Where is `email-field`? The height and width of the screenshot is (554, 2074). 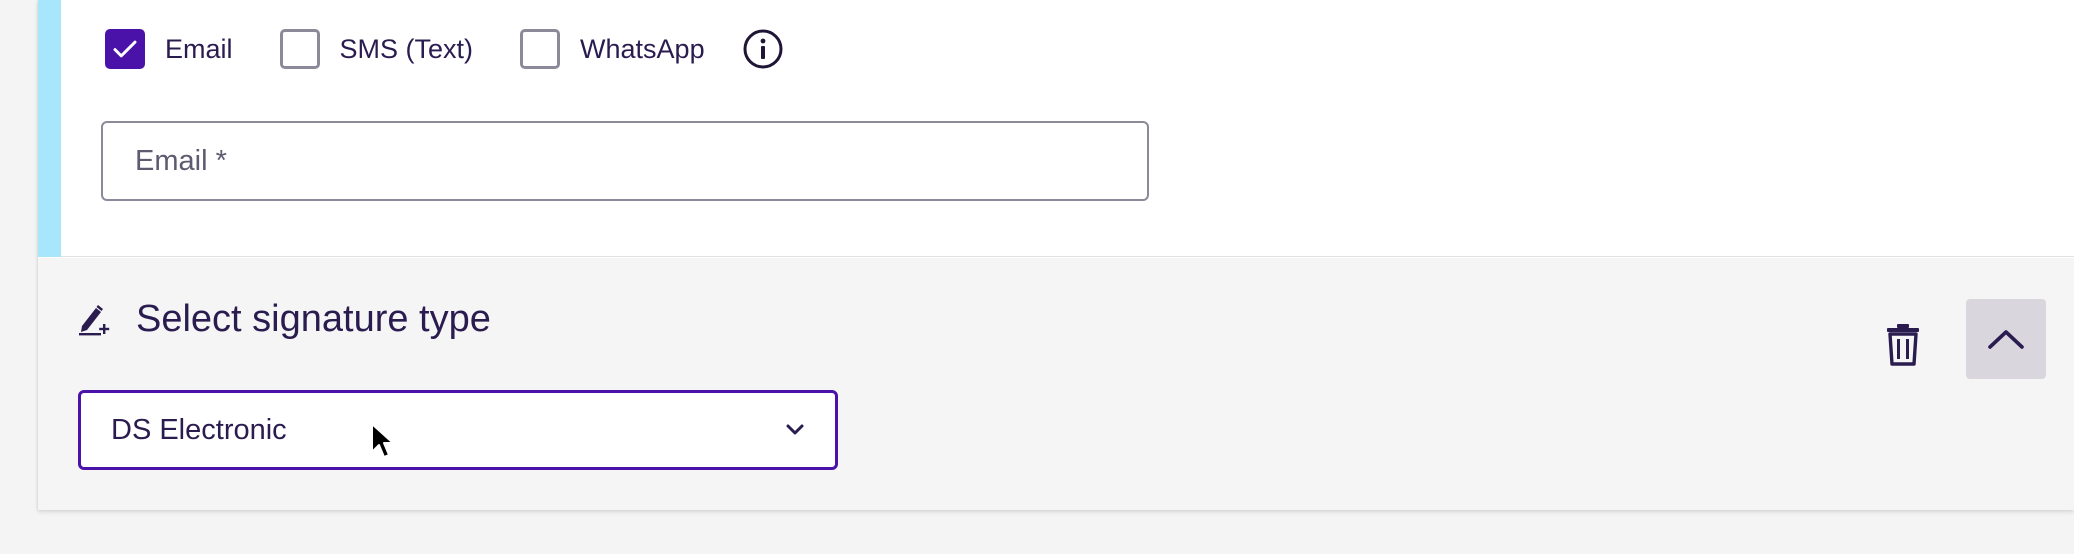
email-field is located at coordinates (625, 161).